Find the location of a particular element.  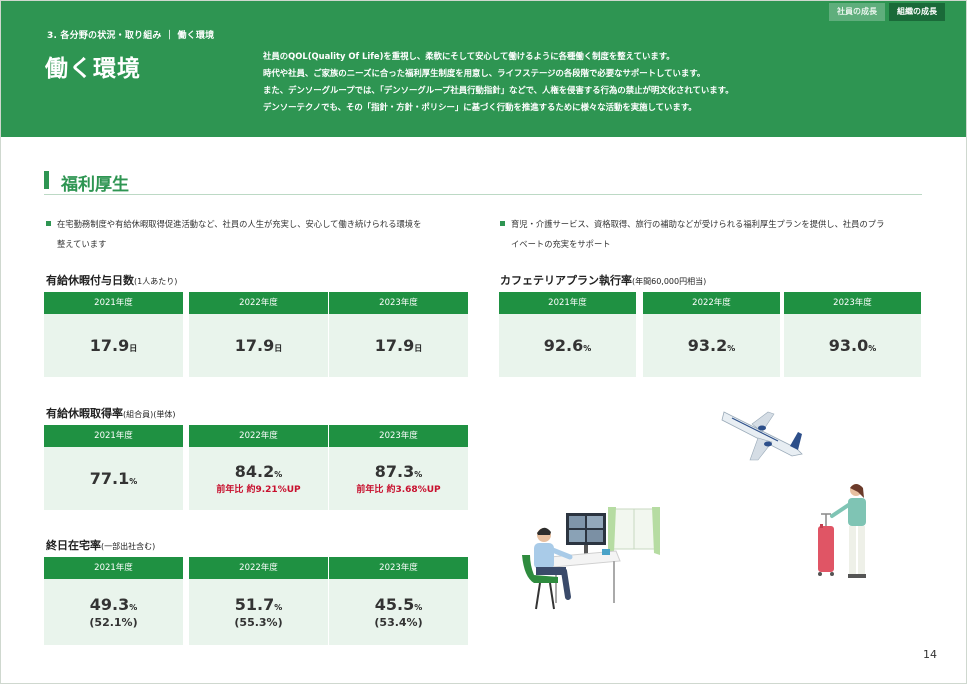

bullet-text: イベートの充実をサポート is located at coordinates (561, 244).